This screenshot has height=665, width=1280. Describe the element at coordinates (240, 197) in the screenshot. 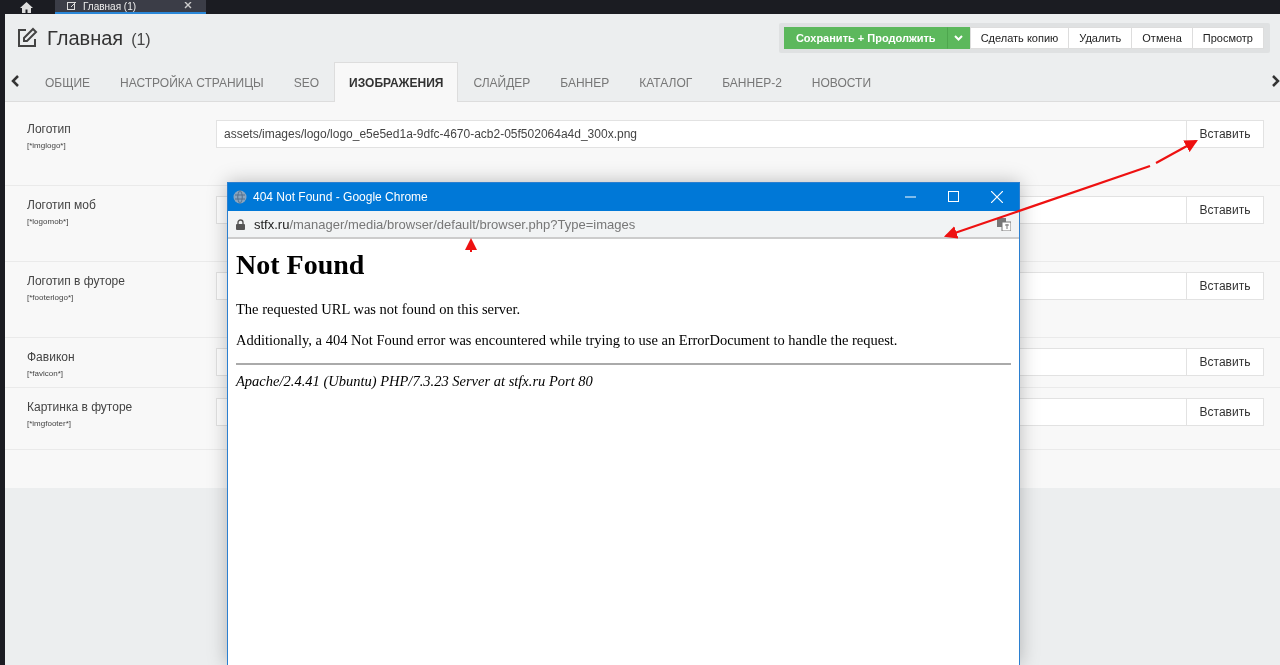

I see `globe-icon` at that location.